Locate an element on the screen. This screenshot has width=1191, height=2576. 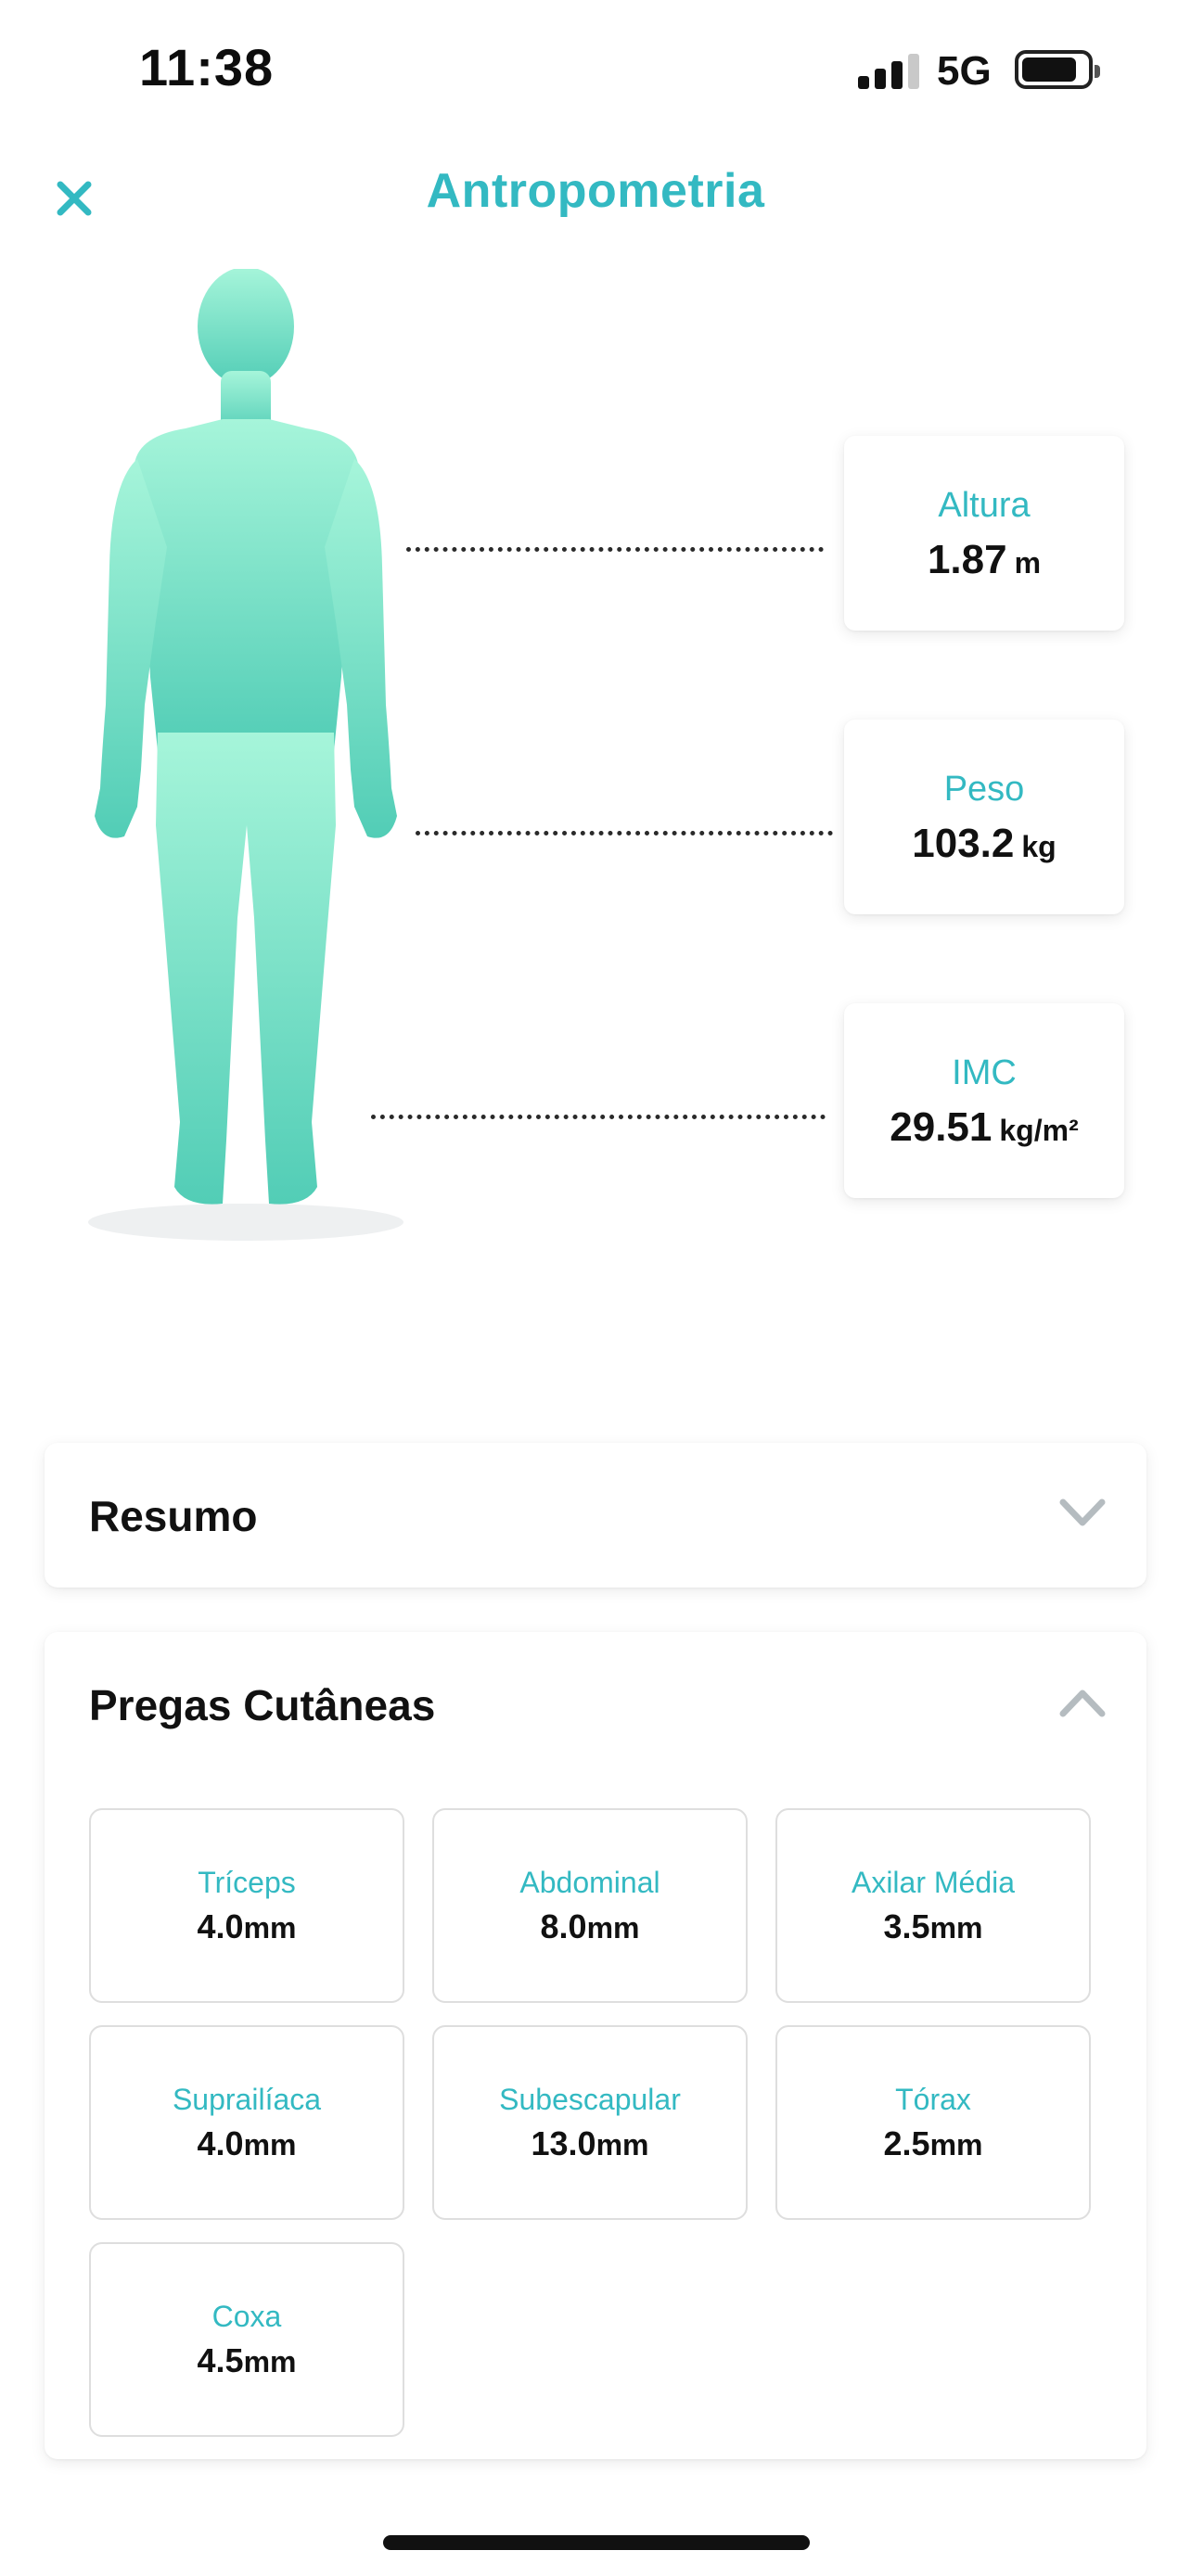
human-body-icon is located at coordinates (246, 755).